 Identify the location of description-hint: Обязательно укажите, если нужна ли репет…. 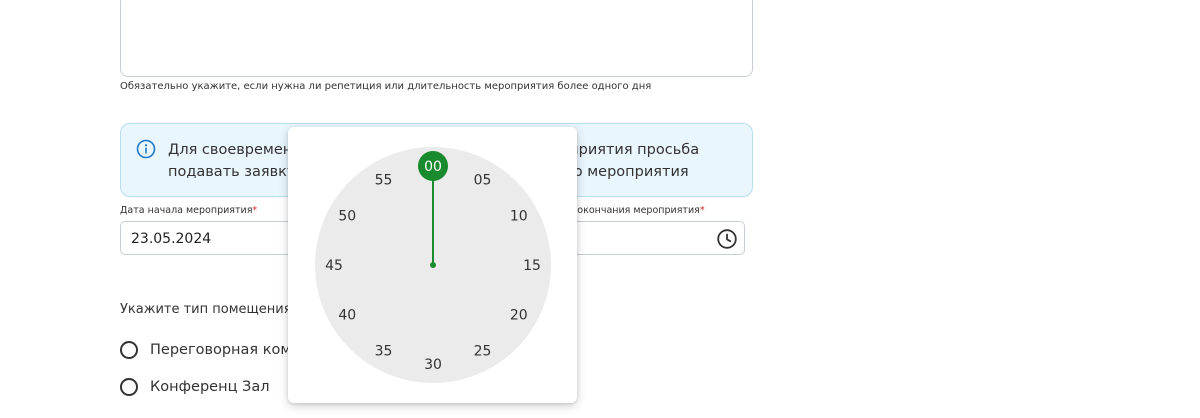
(386, 86).